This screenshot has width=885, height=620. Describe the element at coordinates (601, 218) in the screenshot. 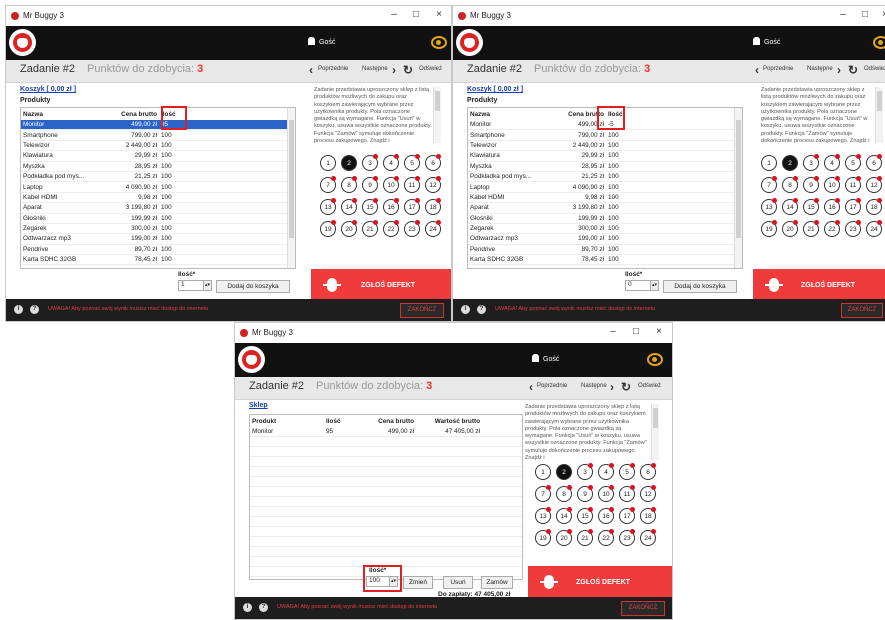

I see `table-row: Głośniki 199,99 zł 100` at that location.